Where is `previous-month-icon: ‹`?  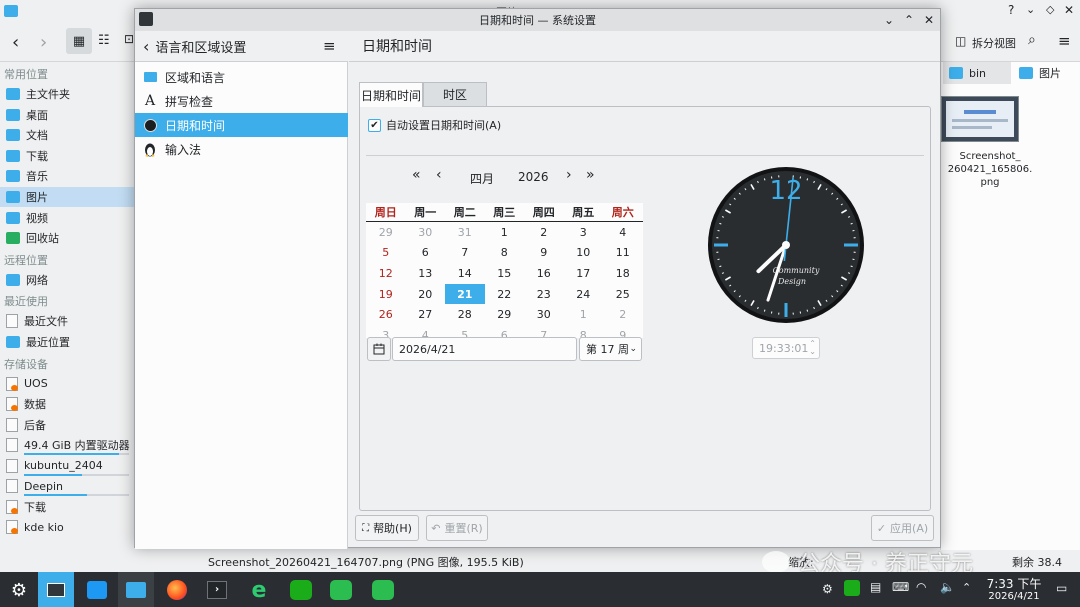 previous-month-icon: ‹ is located at coordinates (439, 175).